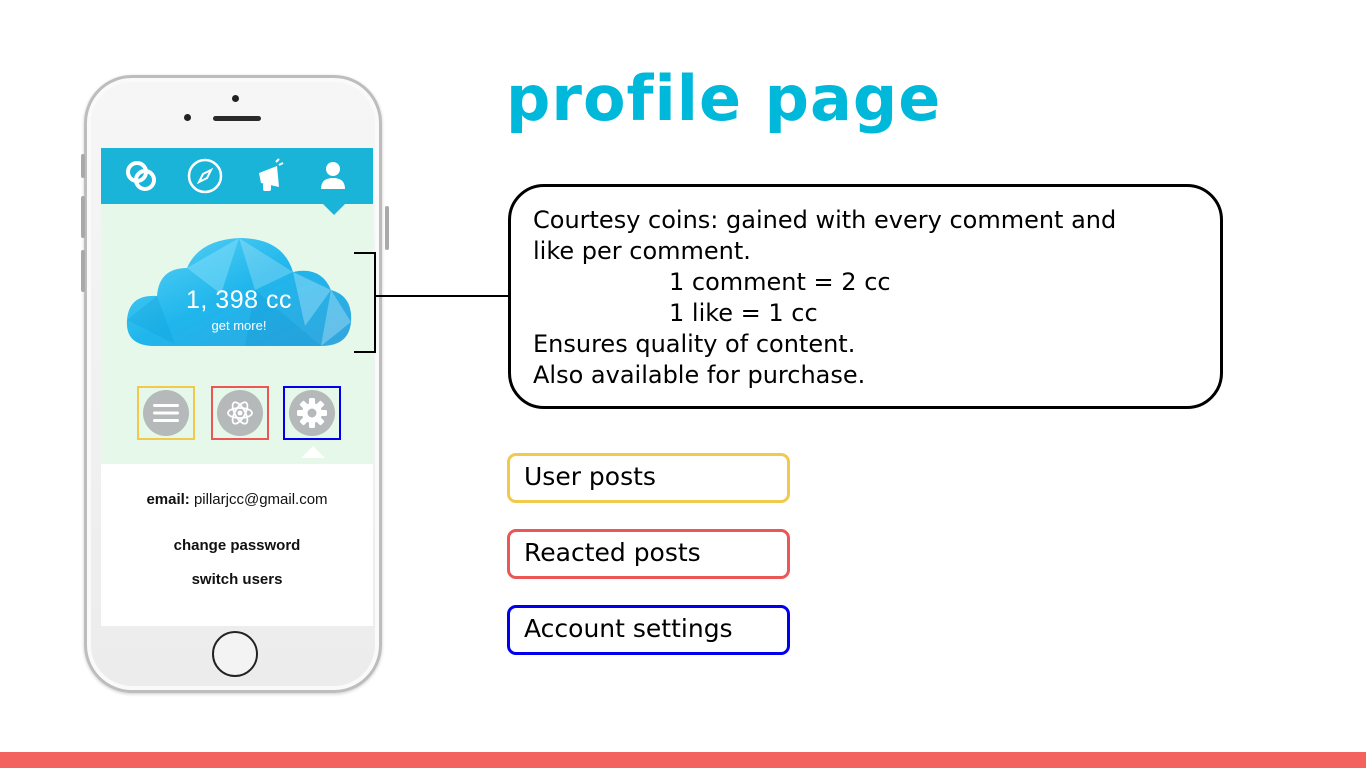 The image size is (1366, 768). I want to click on user-icon, so click(333, 176).